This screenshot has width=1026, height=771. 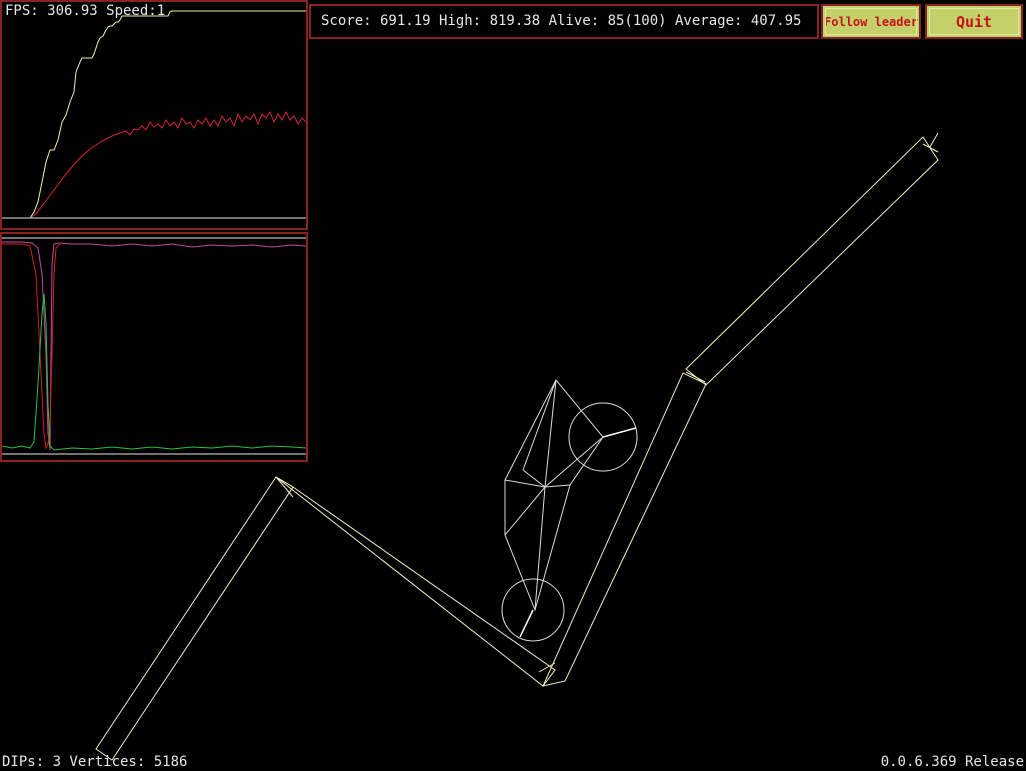 I want to click on front-wheel-spoke, so click(x=619, y=432).